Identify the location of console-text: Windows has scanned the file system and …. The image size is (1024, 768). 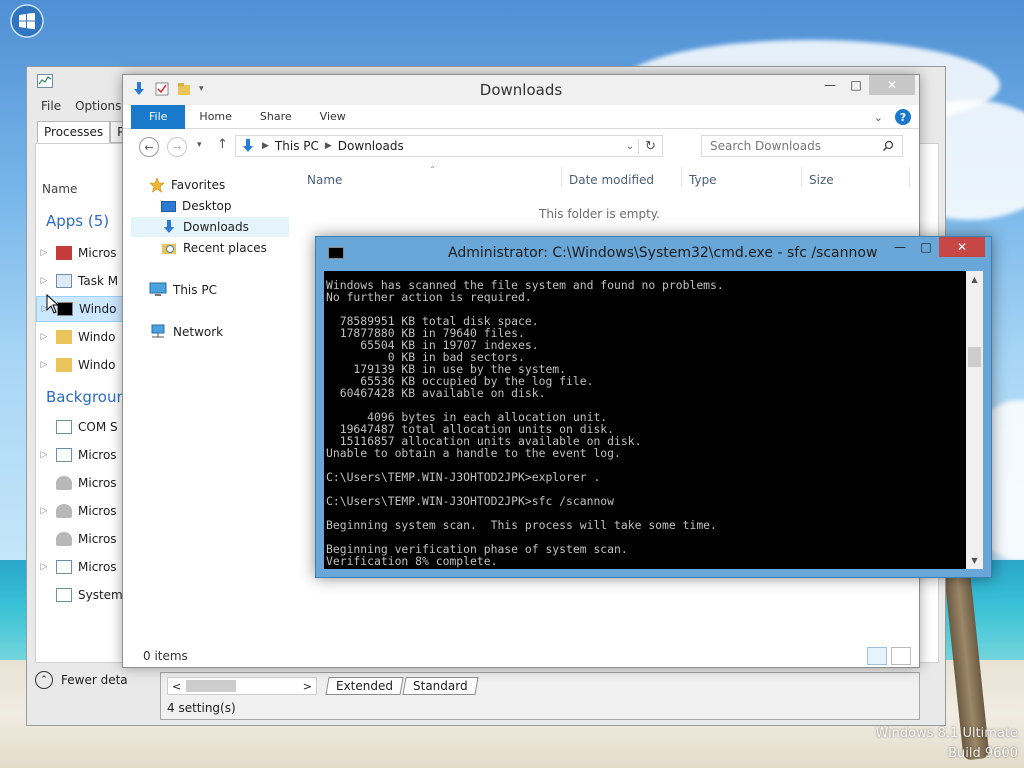
(525, 423).